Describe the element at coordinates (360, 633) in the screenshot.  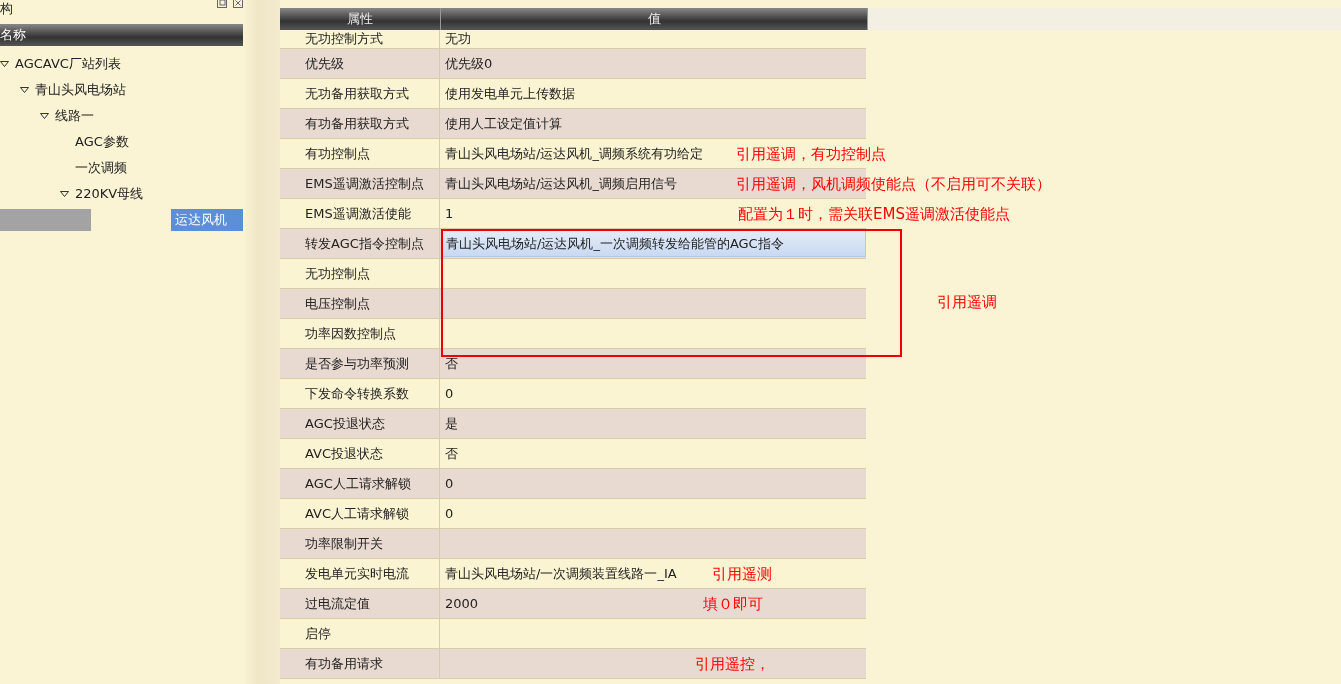
I see `table-cell: 启停` at that location.